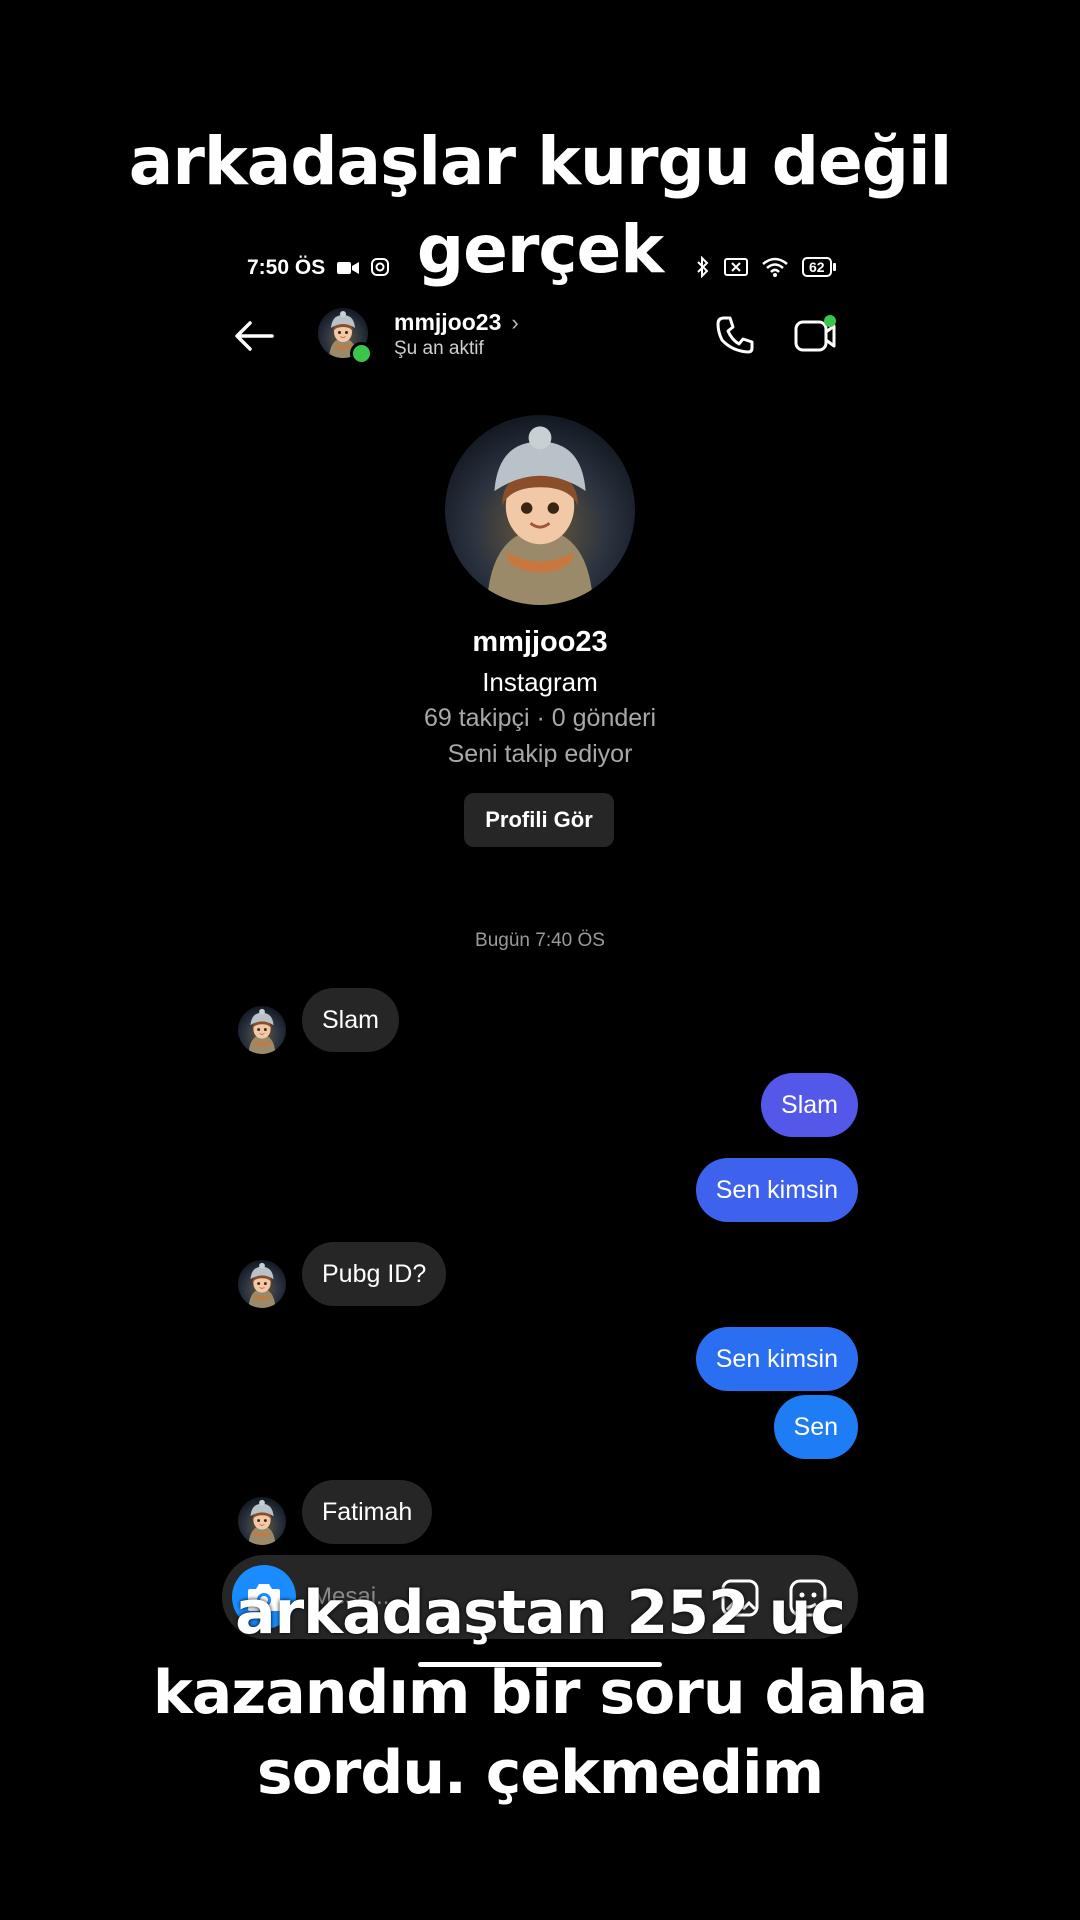  Describe the element at coordinates (456, 322) in the screenshot. I see `header-username: mmjjoo23 ›` at that location.